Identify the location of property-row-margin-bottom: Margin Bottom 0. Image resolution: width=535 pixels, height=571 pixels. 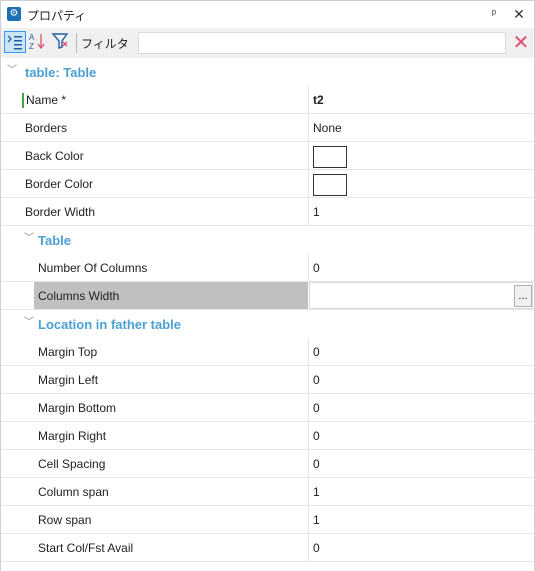
(267, 408).